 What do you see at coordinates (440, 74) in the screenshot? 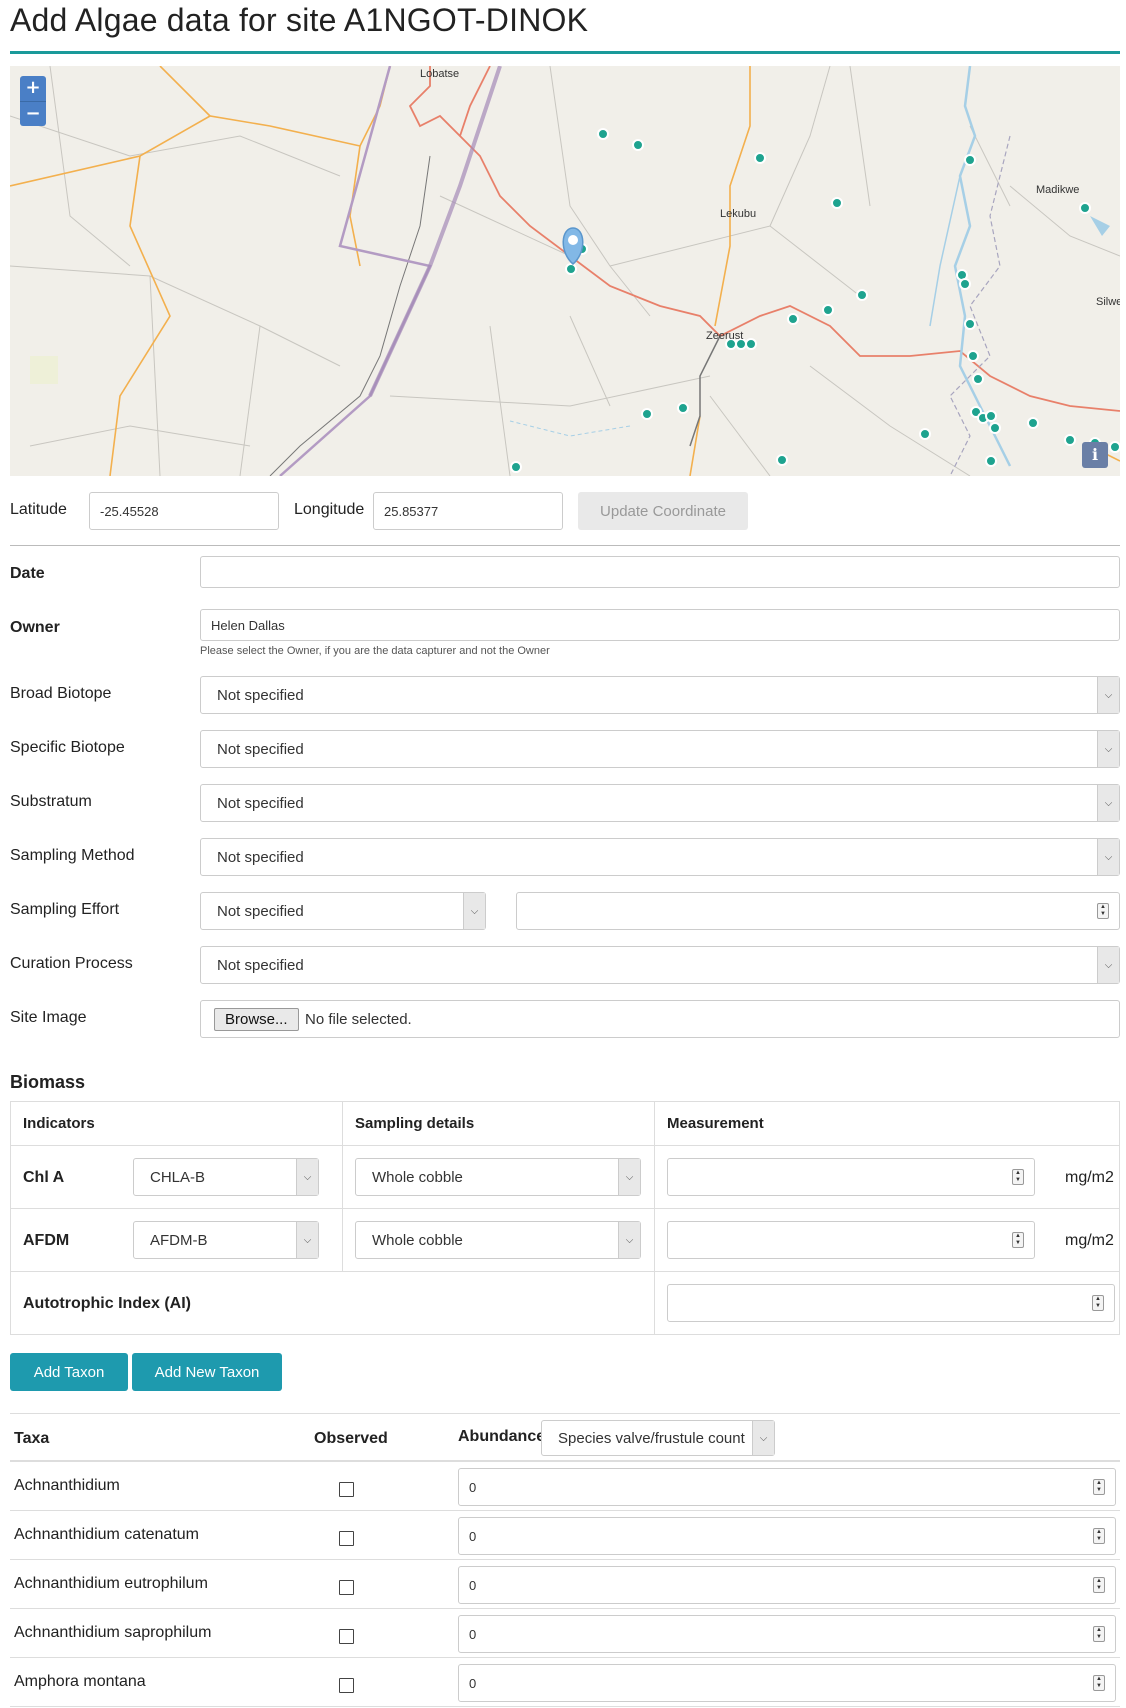
I see `map-place-label: Lobatse` at bounding box center [440, 74].